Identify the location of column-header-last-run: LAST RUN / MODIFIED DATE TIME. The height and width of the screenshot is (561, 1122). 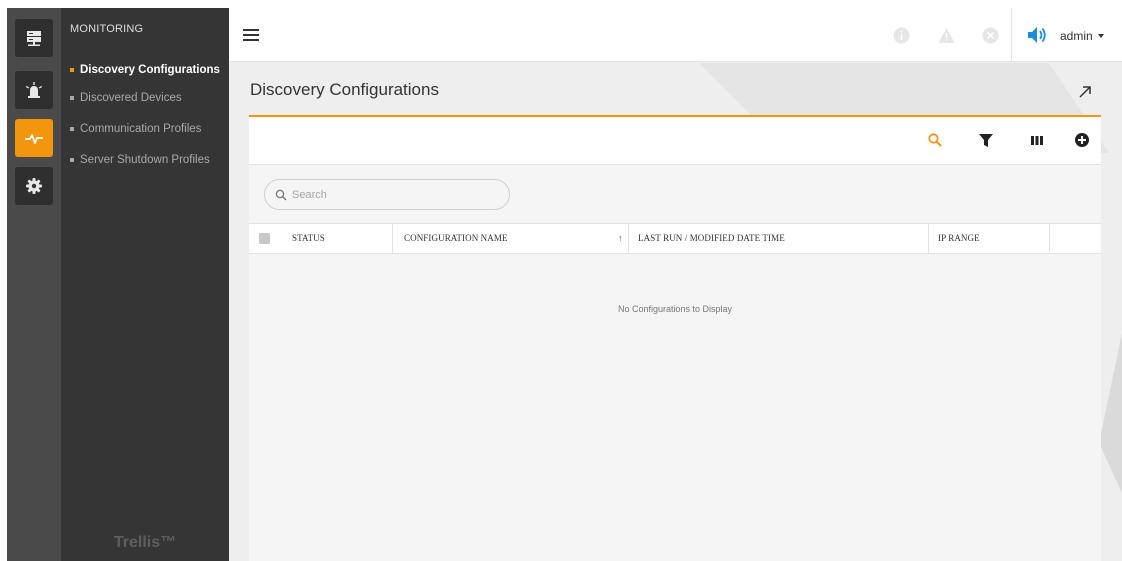
(711, 238).